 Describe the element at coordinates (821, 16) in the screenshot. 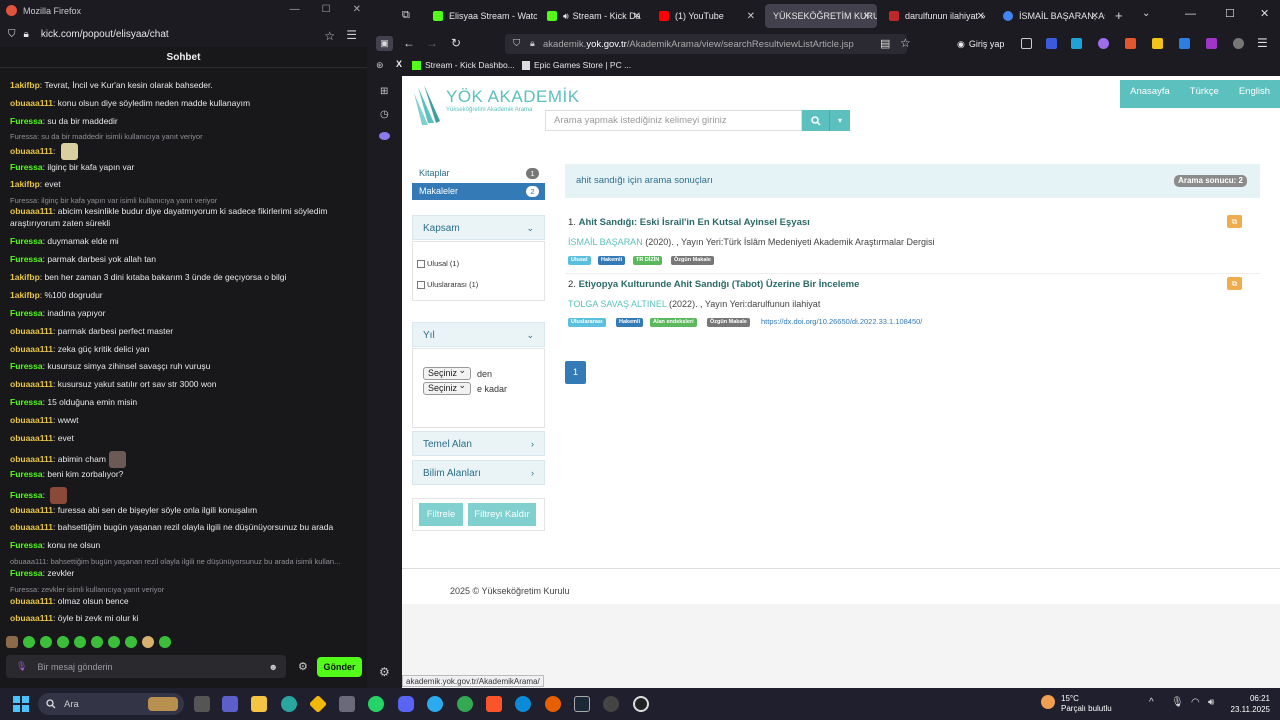

I see `tab-yok-akademik: YÜKSEKÖĞRETİM KURUL ✕` at that location.